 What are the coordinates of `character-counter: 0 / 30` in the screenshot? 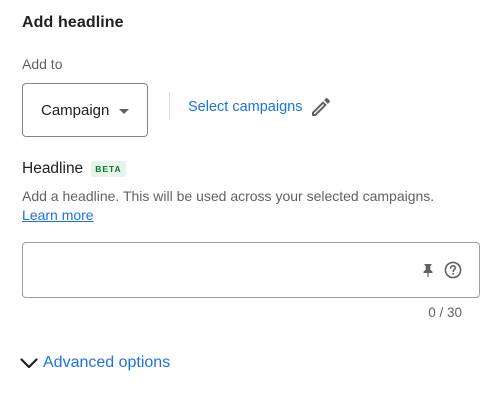 It's located at (445, 312).